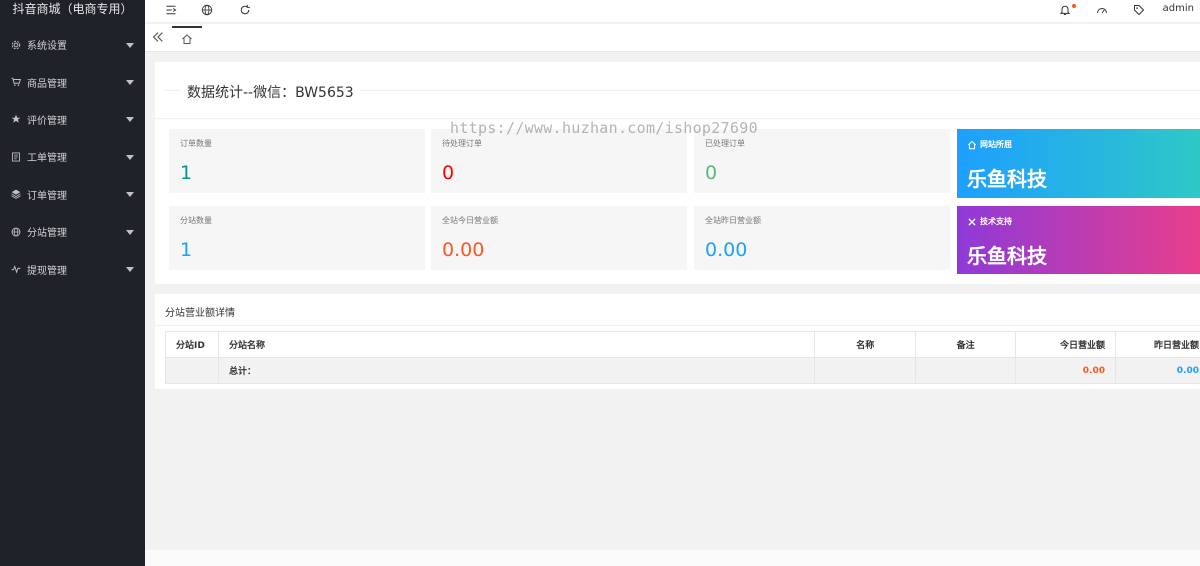 Image resolution: width=1200 pixels, height=566 pixels. I want to click on stats-title-row: 数据统计--微信：BW5653, so click(682, 91).